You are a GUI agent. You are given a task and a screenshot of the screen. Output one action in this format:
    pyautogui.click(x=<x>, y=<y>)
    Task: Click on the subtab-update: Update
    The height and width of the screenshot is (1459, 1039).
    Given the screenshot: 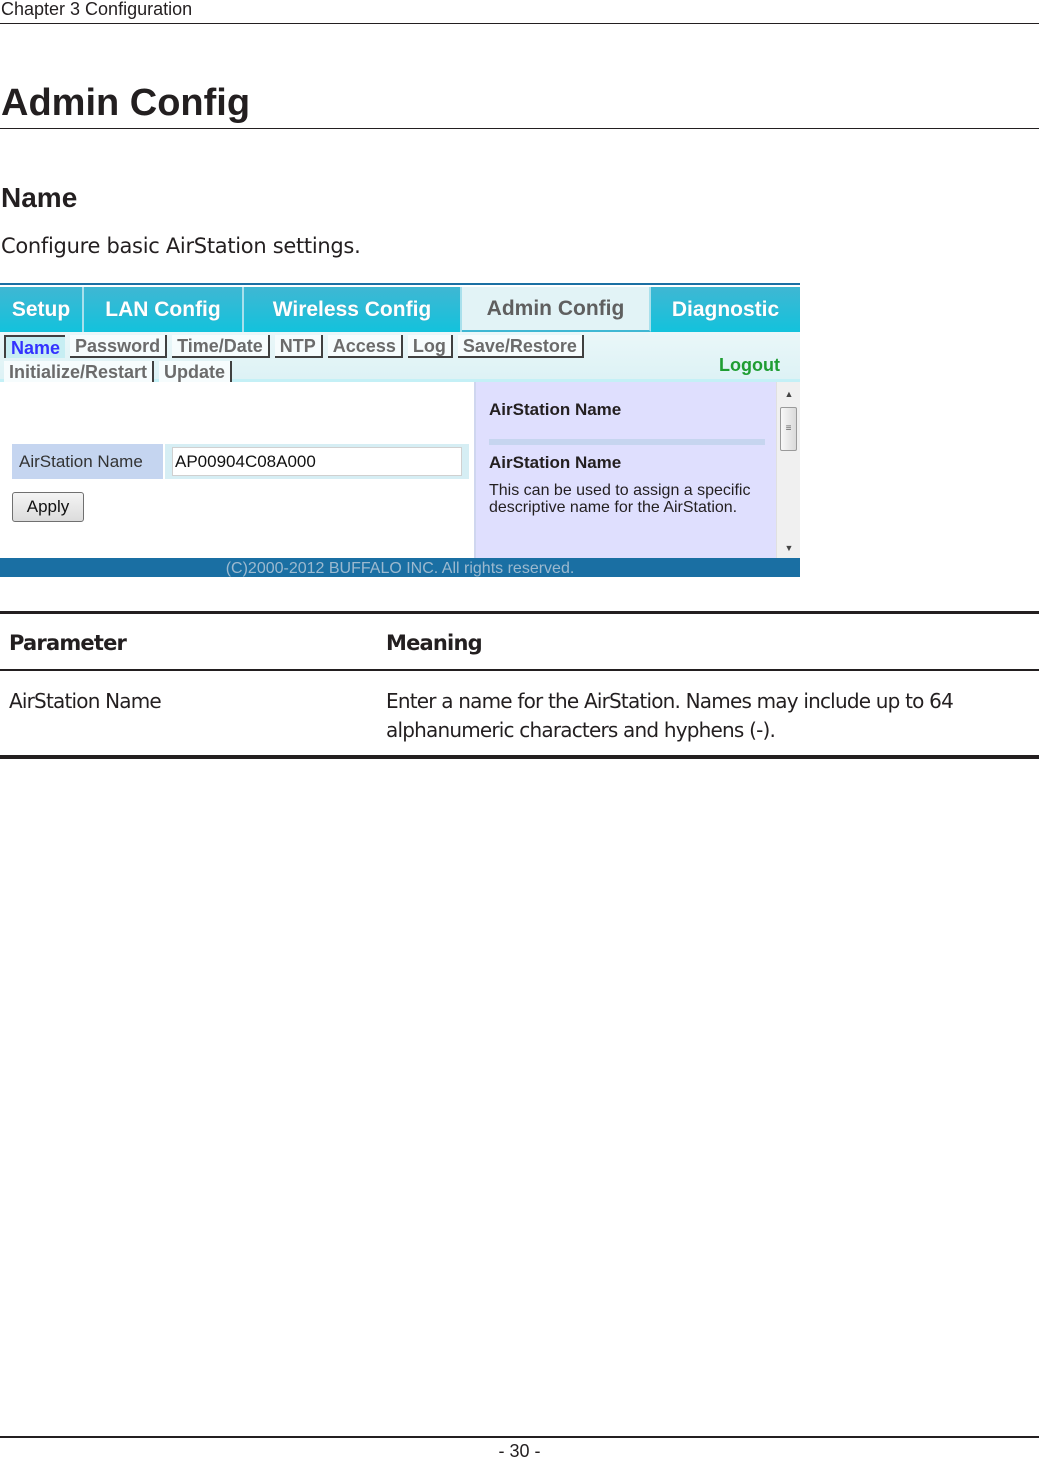 What is the action you would take?
    pyautogui.click(x=196, y=372)
    